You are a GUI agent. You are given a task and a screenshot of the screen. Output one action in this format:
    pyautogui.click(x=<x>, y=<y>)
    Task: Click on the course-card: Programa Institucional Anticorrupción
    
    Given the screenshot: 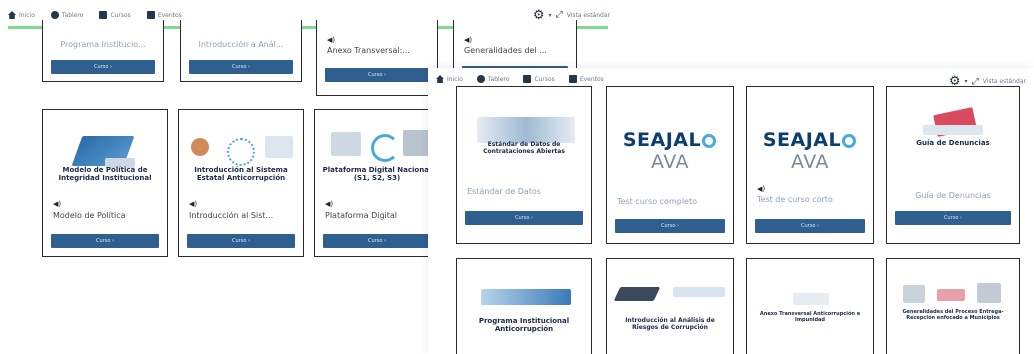 What is the action you would take?
    pyautogui.click(x=524, y=306)
    